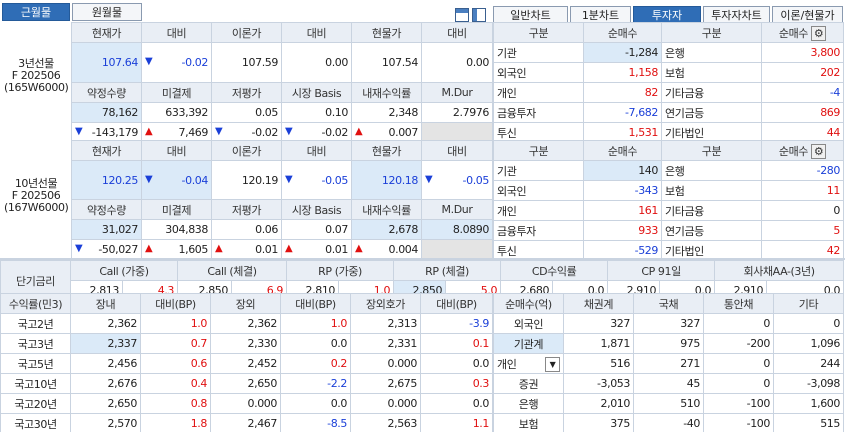  What do you see at coordinates (711, 92) in the screenshot?
I see `investor-name: 기타금융` at bounding box center [711, 92].